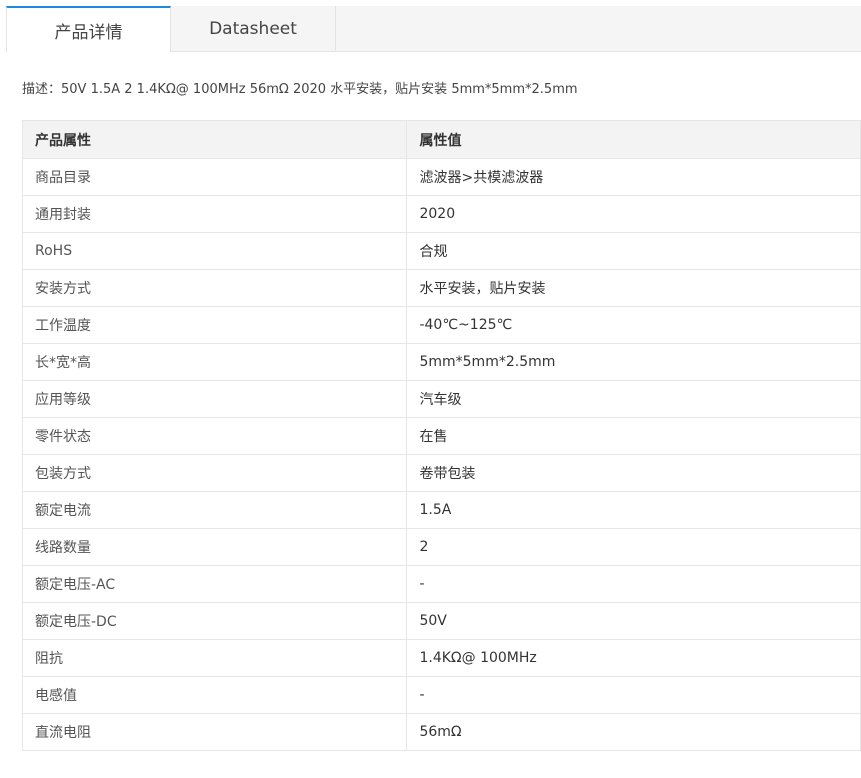 This screenshot has height=778, width=861. Describe the element at coordinates (633, 621) in the screenshot. I see `attribute-value: 50V` at that location.